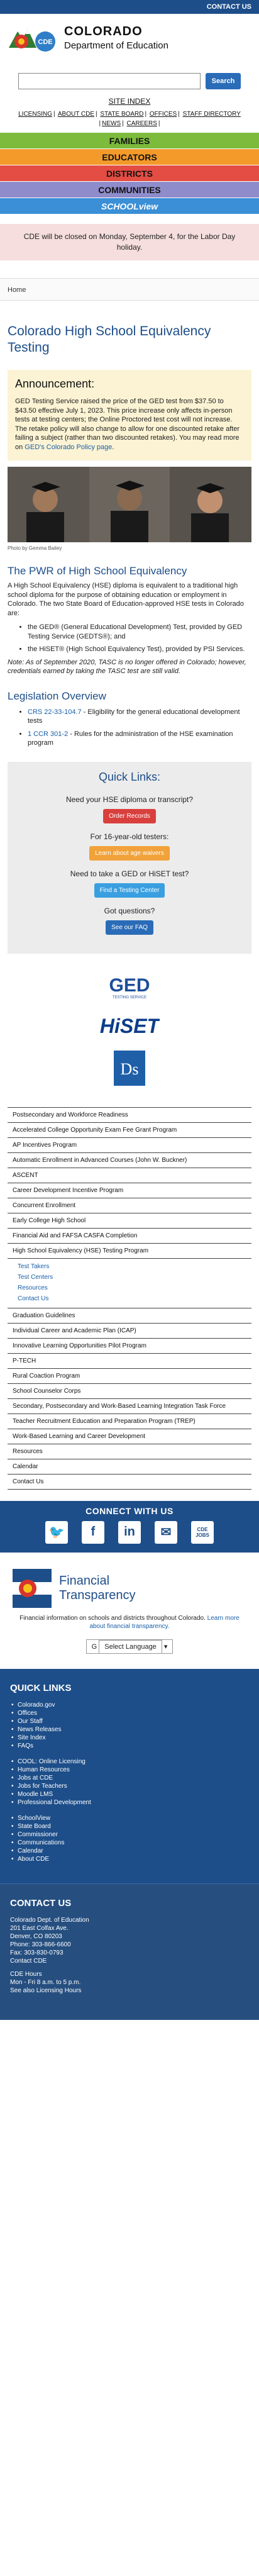 This screenshot has width=259, height=2576. Describe the element at coordinates (129, 1738) in the screenshot. I see `footer-link: Site Index` at that location.